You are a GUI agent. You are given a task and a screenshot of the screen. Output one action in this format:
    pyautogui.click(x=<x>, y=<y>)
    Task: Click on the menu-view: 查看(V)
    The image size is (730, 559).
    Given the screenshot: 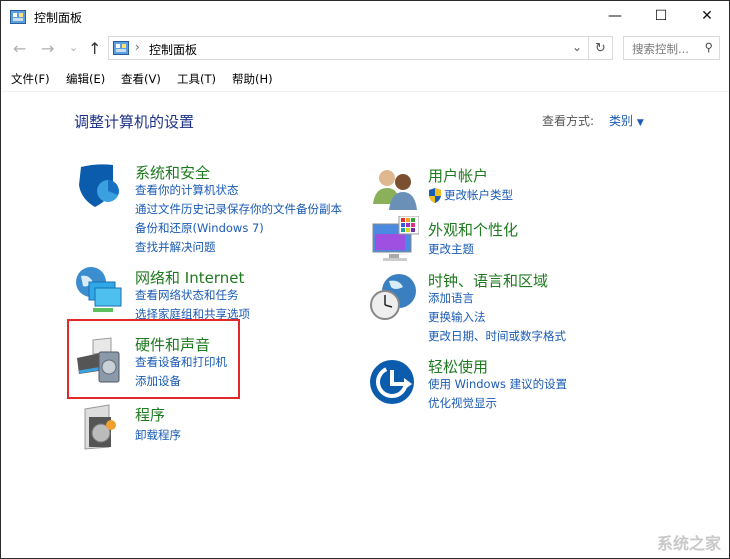 What is the action you would take?
    pyautogui.click(x=141, y=79)
    